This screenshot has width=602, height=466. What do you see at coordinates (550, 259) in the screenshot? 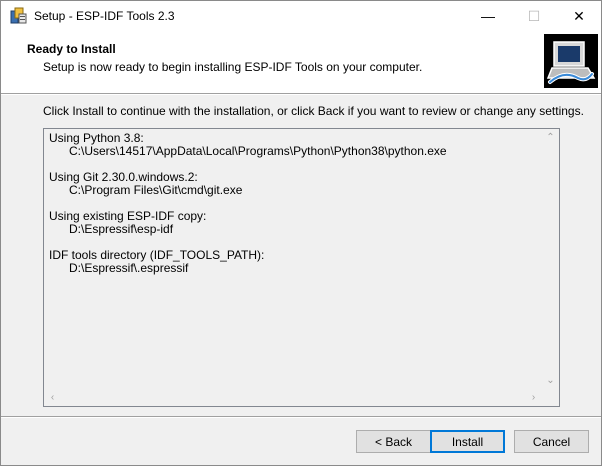
I see `vertical-scrollbar: ⌃ ⌄` at bounding box center [550, 259].